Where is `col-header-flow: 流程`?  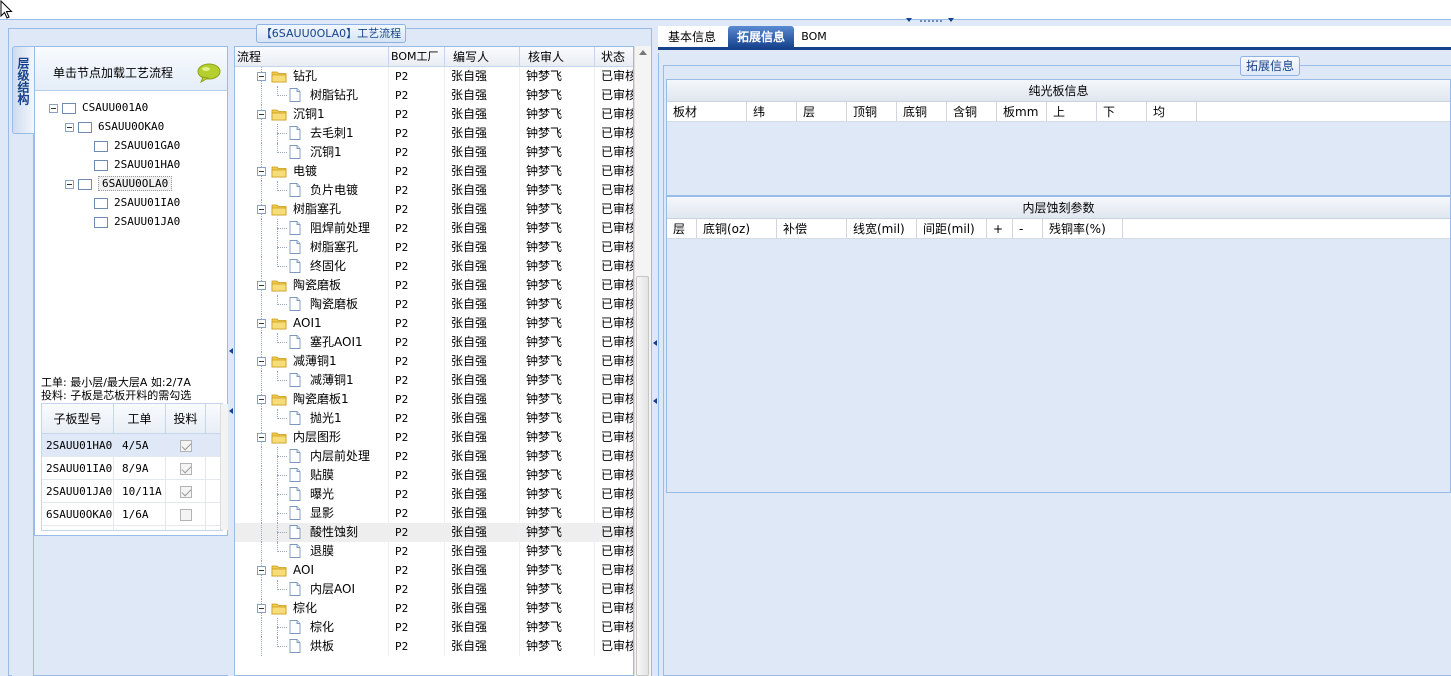 col-header-flow: 流程 is located at coordinates (312, 56).